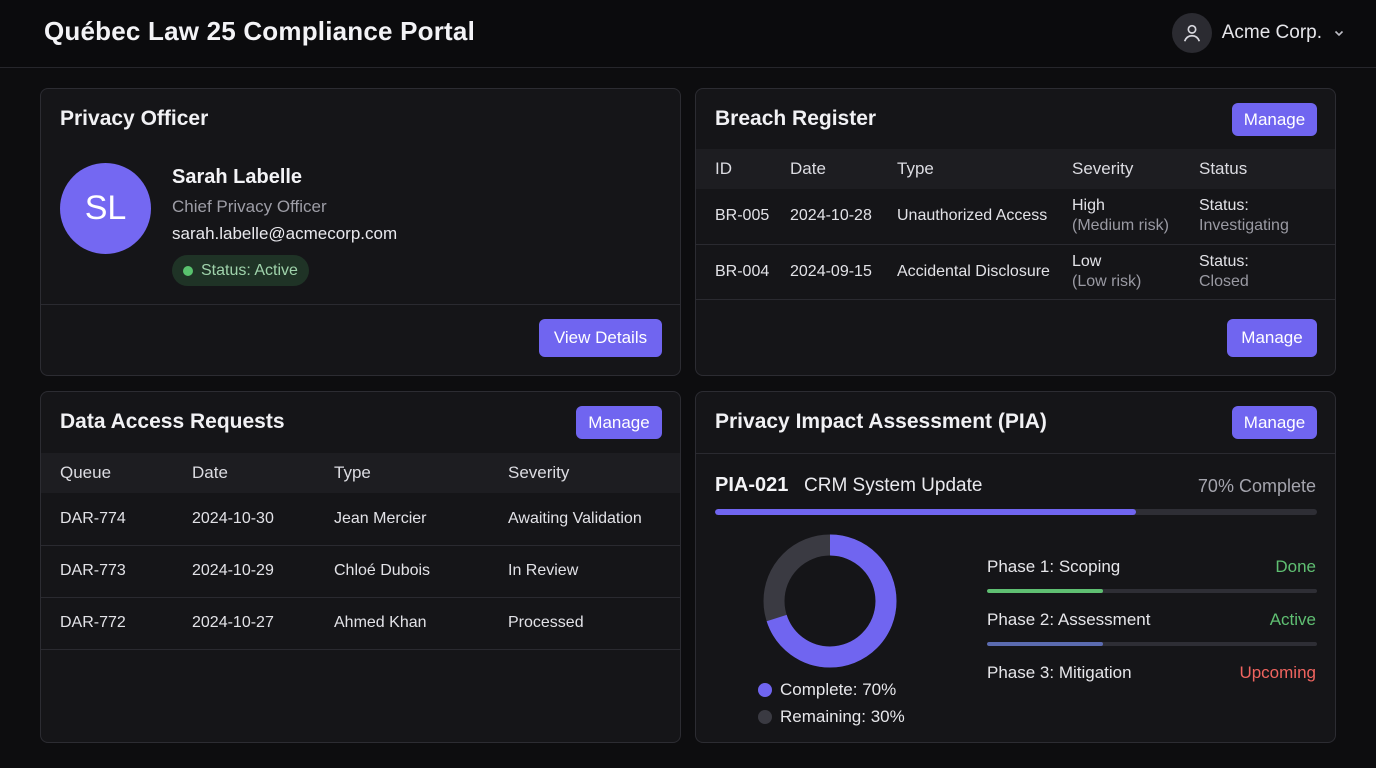  What do you see at coordinates (1088, 206) in the screenshot?
I see `severity-level: High` at bounding box center [1088, 206].